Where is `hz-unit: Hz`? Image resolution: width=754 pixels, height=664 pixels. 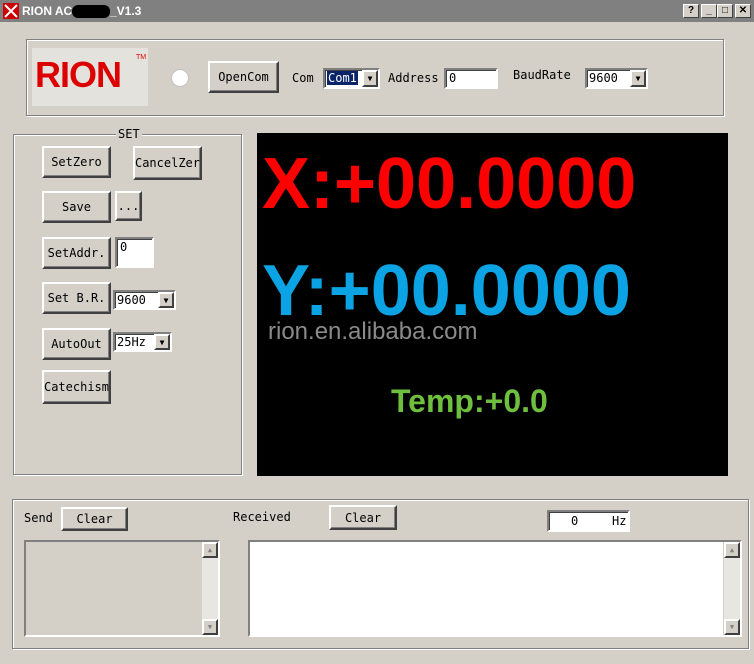
hz-unit: Hz is located at coordinates (619, 521).